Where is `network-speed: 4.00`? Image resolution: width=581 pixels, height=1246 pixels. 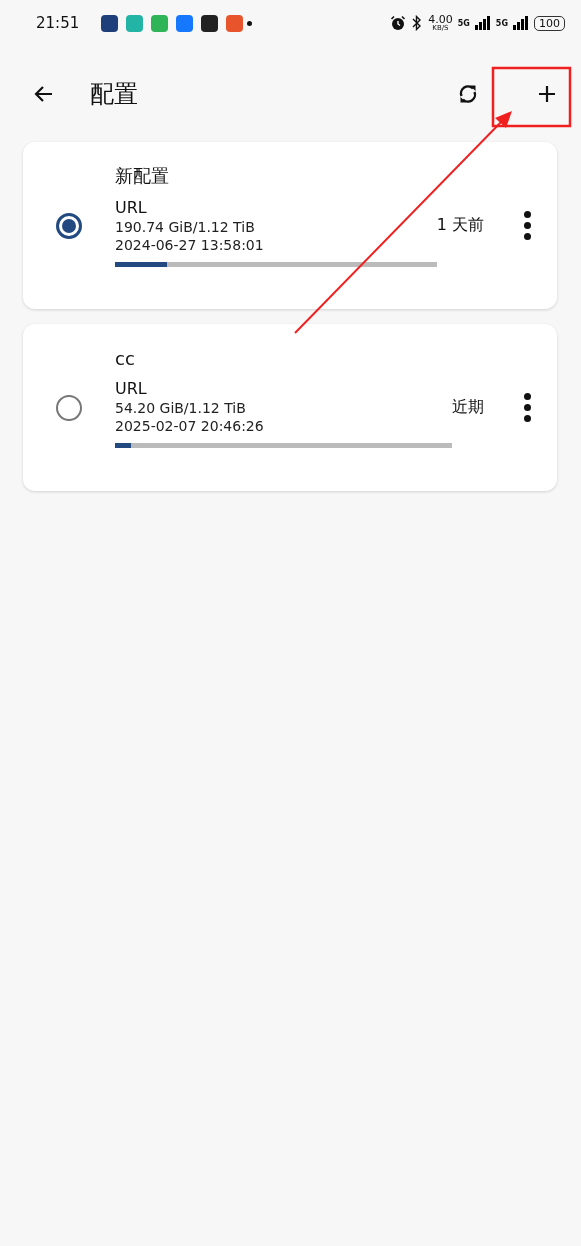
network-speed: 4.00 is located at coordinates (440, 19).